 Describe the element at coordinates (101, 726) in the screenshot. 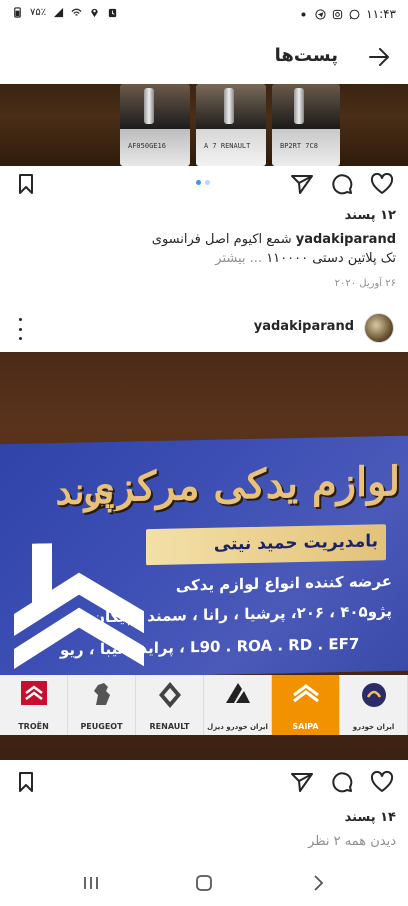

I see `logo-label: PEUGEOT` at that location.